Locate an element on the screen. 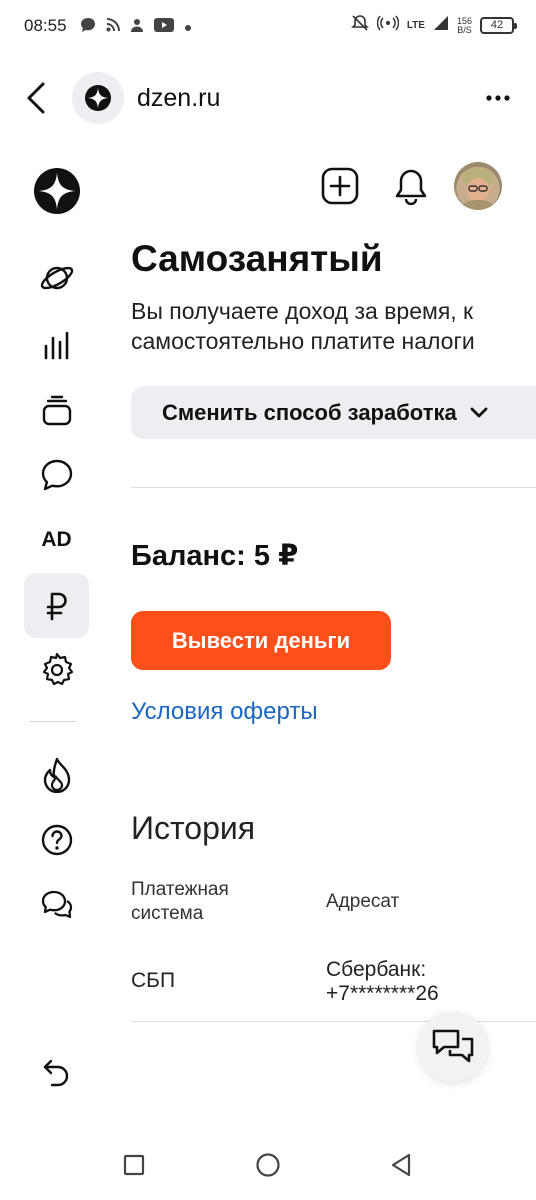  change-earning-mode-button: Сменить способ заработка is located at coordinates (333, 412).